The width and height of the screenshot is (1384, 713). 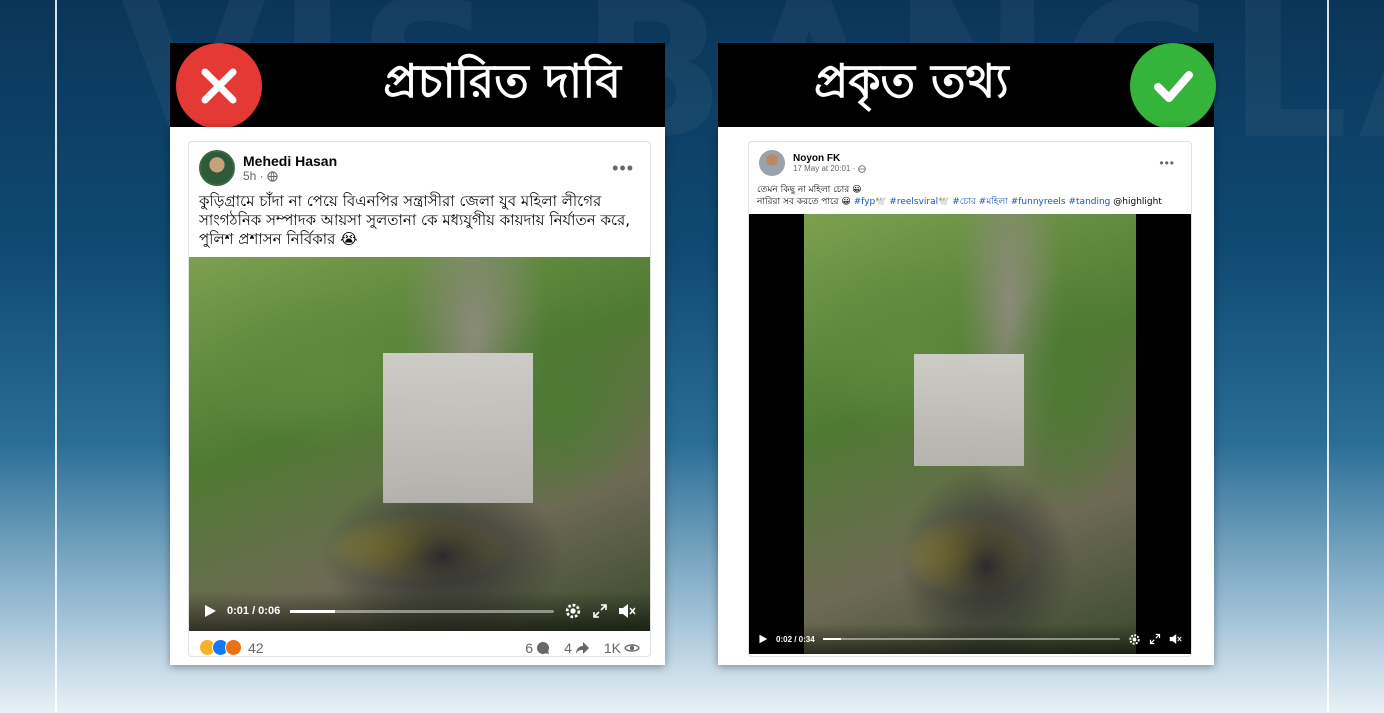 I want to click on claim-banner: প্রচারিত দাবি, so click(x=417, y=86).